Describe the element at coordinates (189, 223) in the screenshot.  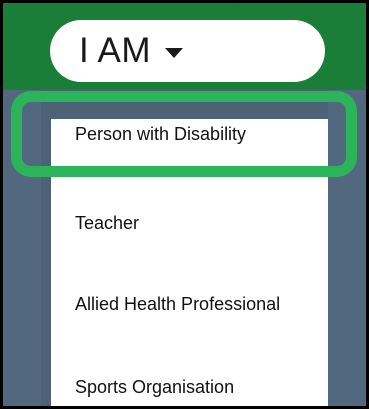
I see `menu-item-teacher: Teacher` at that location.